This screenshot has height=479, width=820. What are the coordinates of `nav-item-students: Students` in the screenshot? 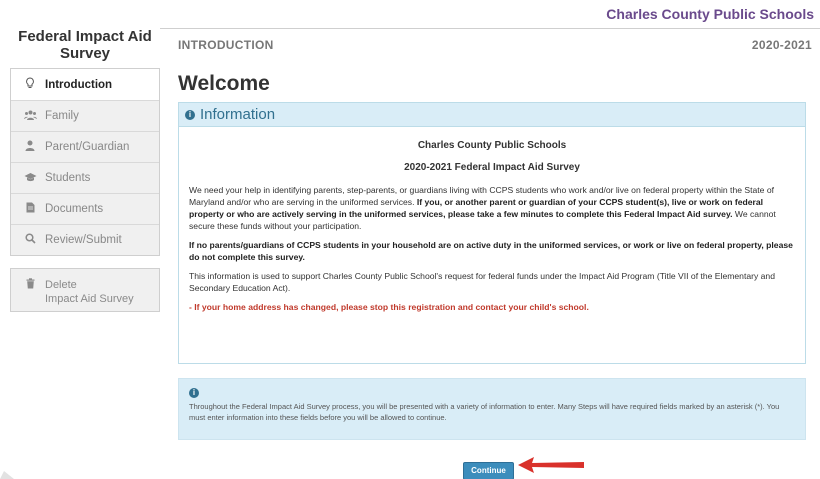 It's located at (85, 177).